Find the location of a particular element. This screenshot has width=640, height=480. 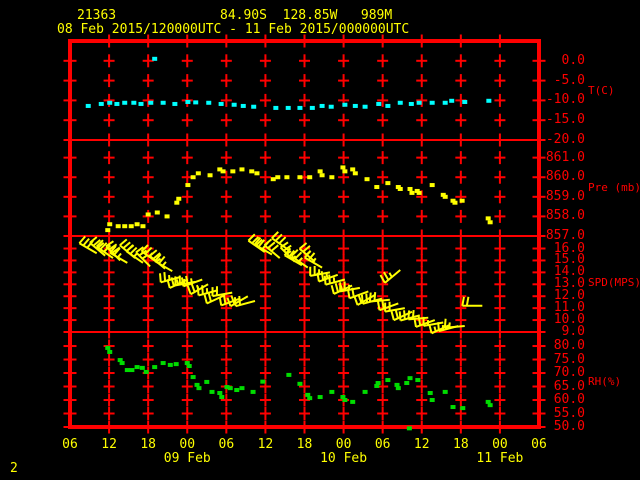

y-axis-tick-label-relative_humidity: 60.0 is located at coordinates (569, 399).